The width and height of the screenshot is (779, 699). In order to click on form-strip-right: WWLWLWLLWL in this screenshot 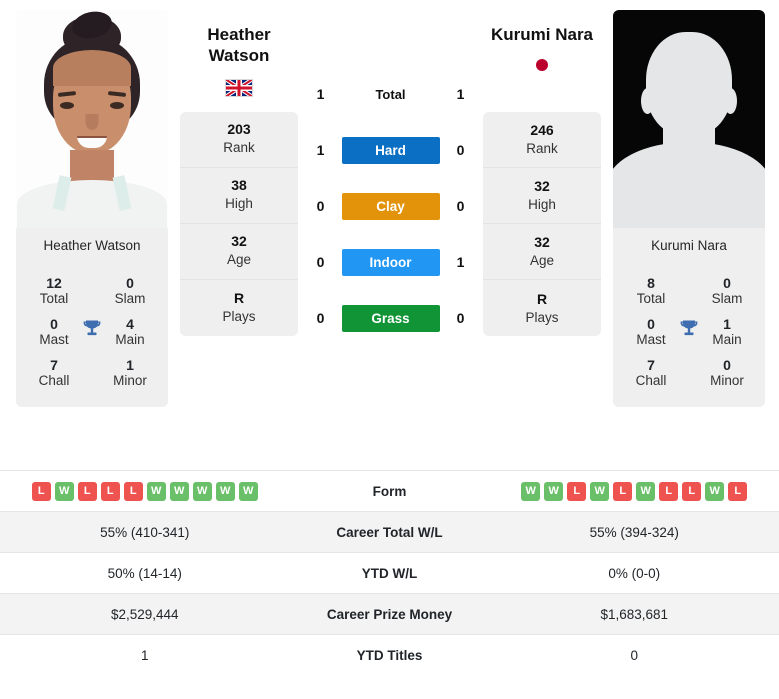, I will do `click(634, 491)`.